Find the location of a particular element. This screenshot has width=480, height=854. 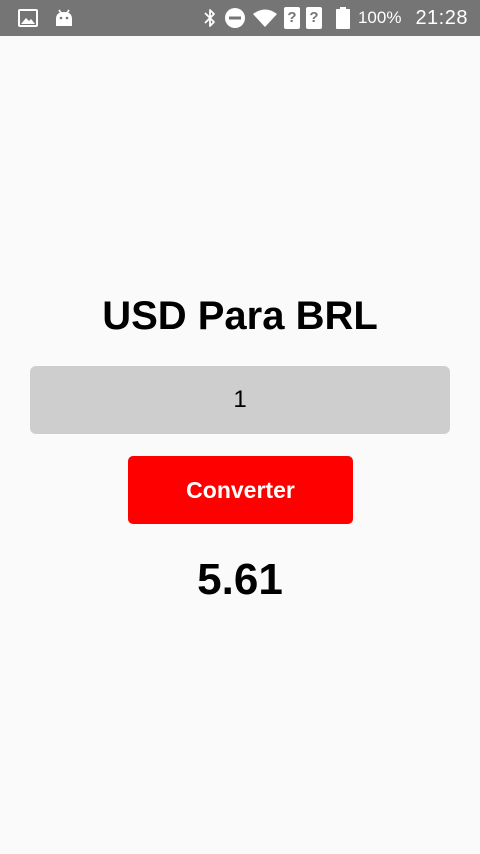

do-not-disturb-icon is located at coordinates (235, 18).